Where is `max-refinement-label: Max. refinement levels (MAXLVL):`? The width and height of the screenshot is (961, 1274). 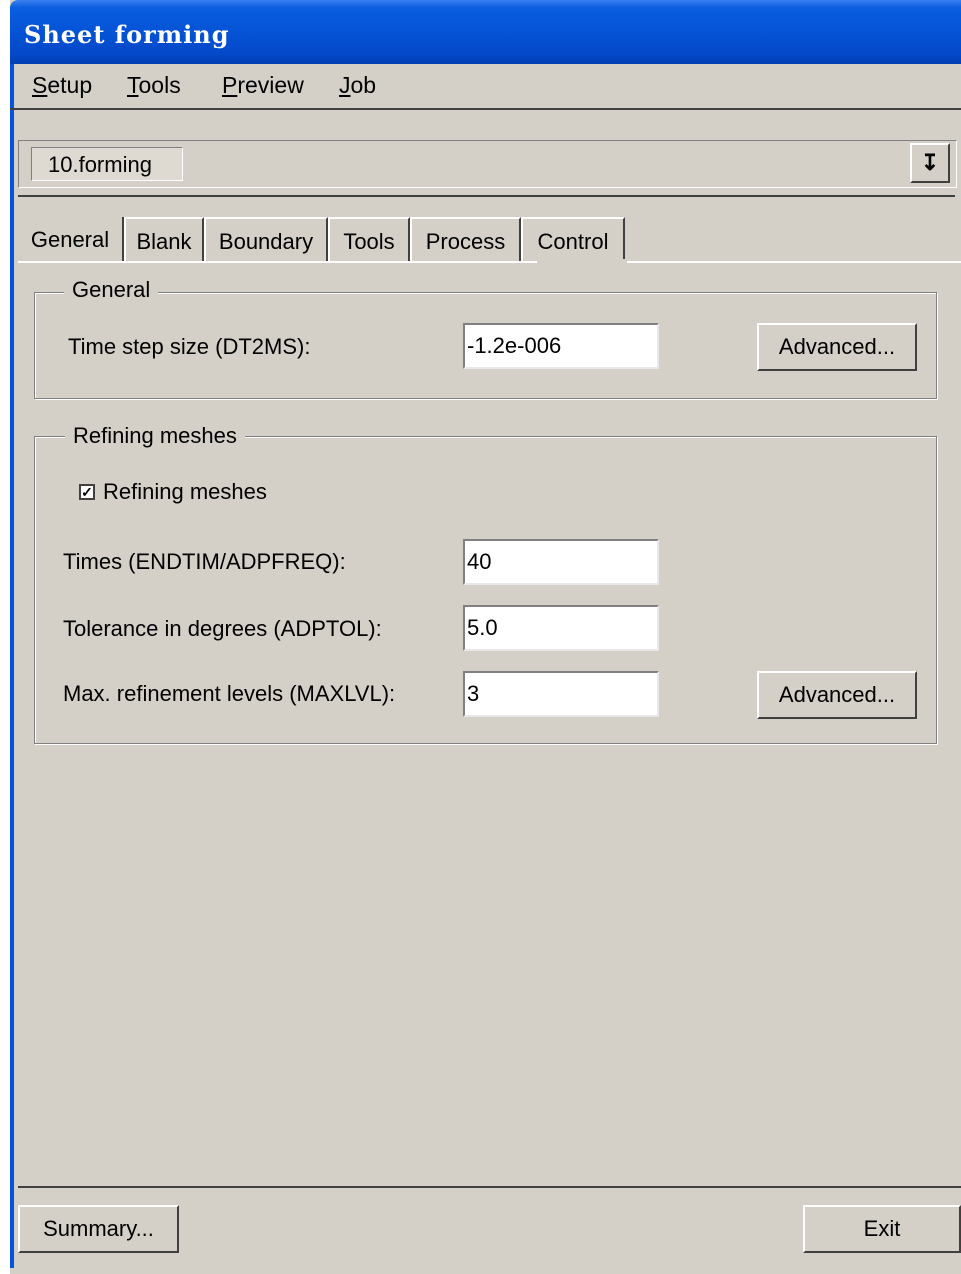 max-refinement-label: Max. refinement levels (MAXLVL): is located at coordinates (229, 693).